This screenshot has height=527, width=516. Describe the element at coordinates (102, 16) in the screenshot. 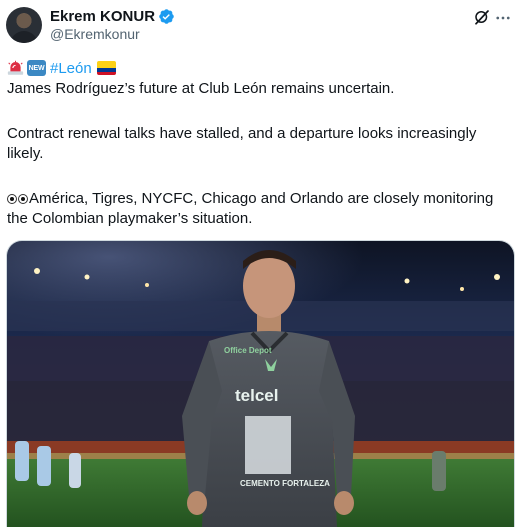

I see `author-display-name: Ekrem KONUR` at that location.